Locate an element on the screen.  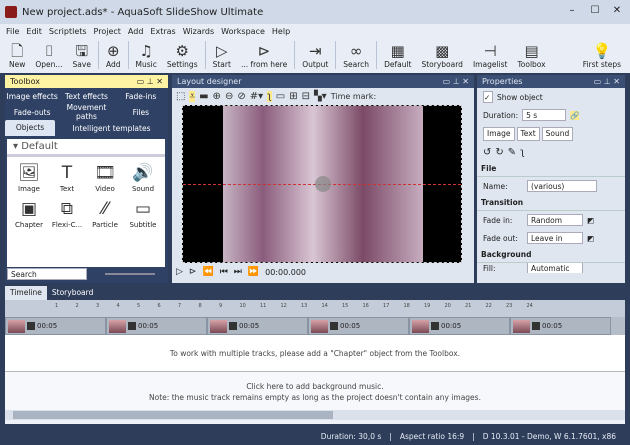
minimize-button: – is located at coordinates (572, 10).